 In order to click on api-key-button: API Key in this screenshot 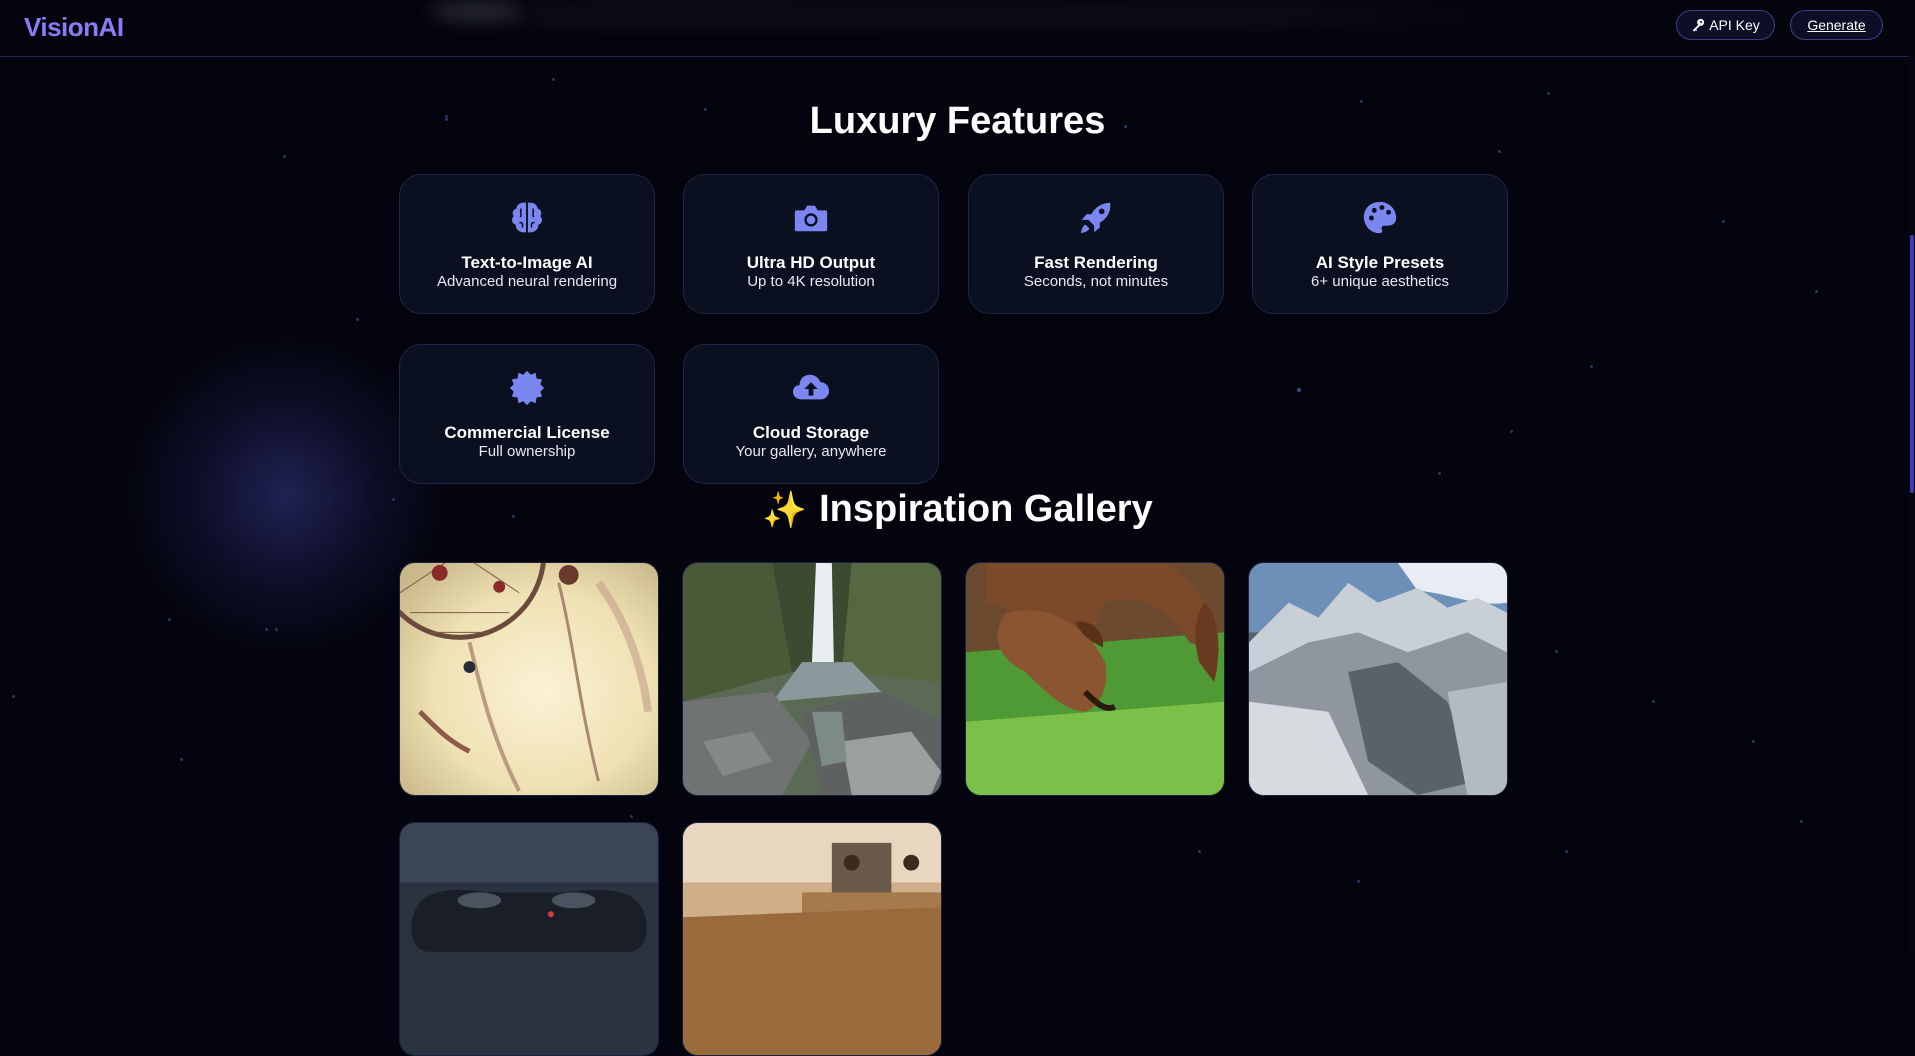, I will do `click(1725, 25)`.